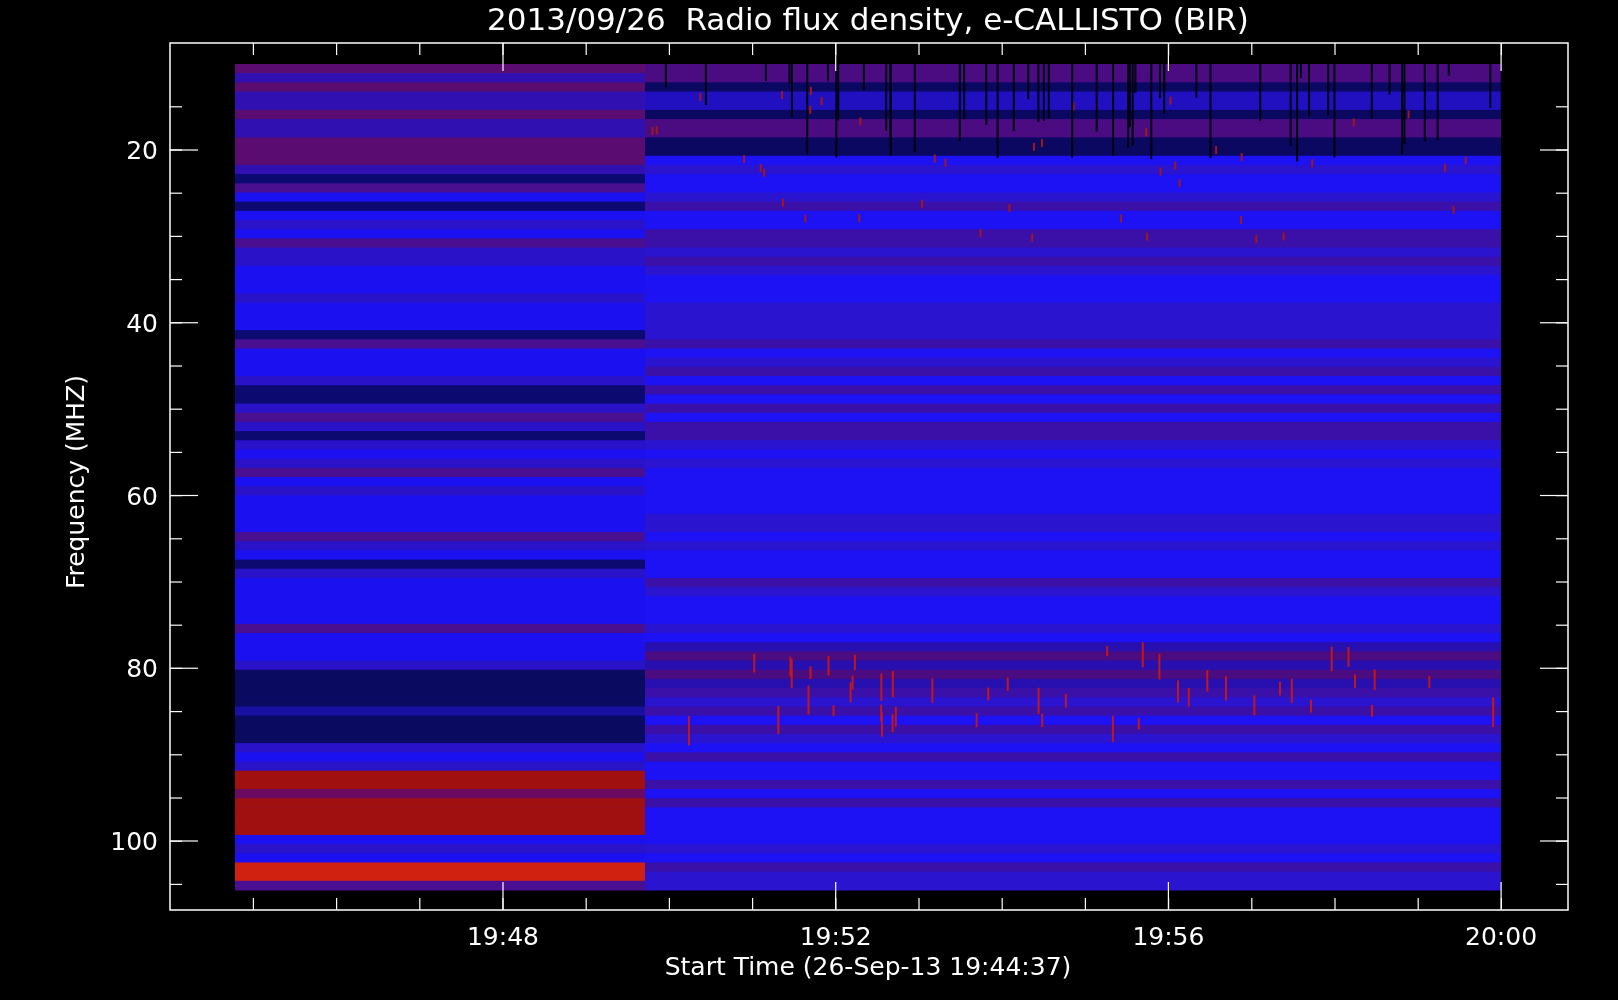 The width and height of the screenshot is (1618, 1000). What do you see at coordinates (134, 841) in the screenshot?
I see `y-tick-label: 100` at bounding box center [134, 841].